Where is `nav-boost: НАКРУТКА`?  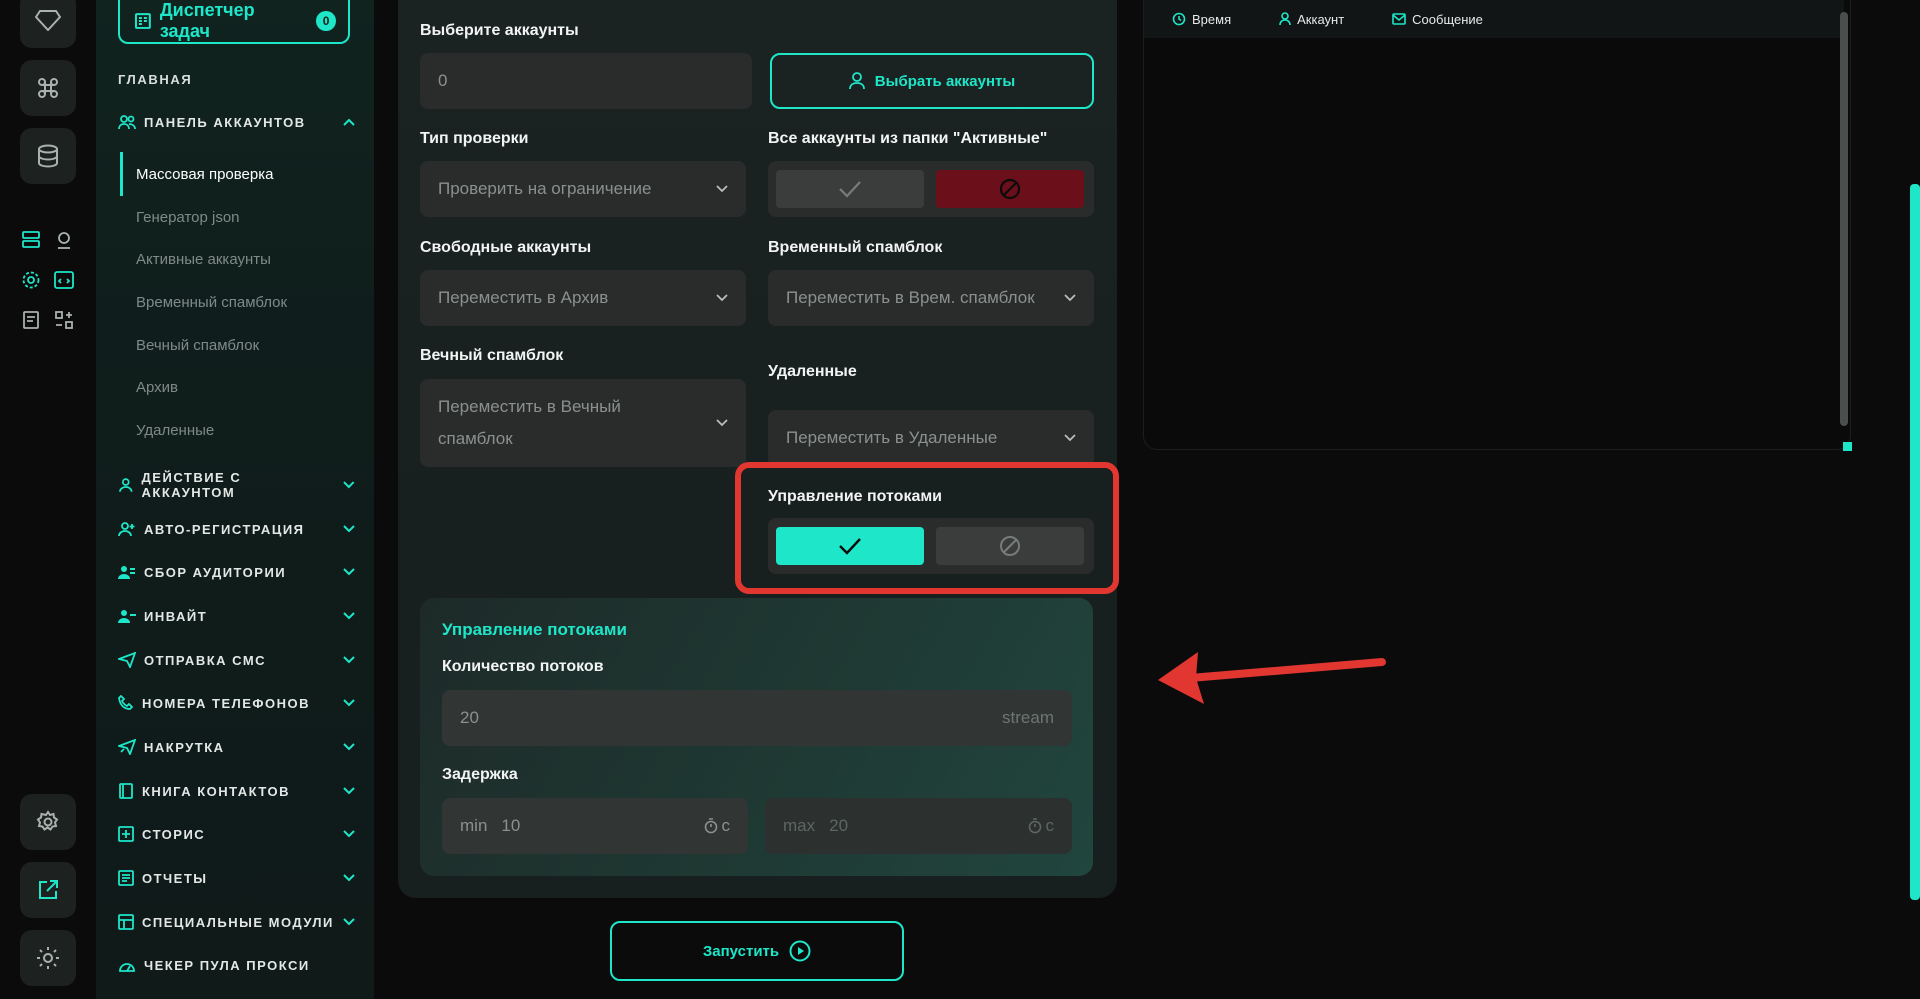
nav-boost: НАКРУТКА is located at coordinates (237, 747).